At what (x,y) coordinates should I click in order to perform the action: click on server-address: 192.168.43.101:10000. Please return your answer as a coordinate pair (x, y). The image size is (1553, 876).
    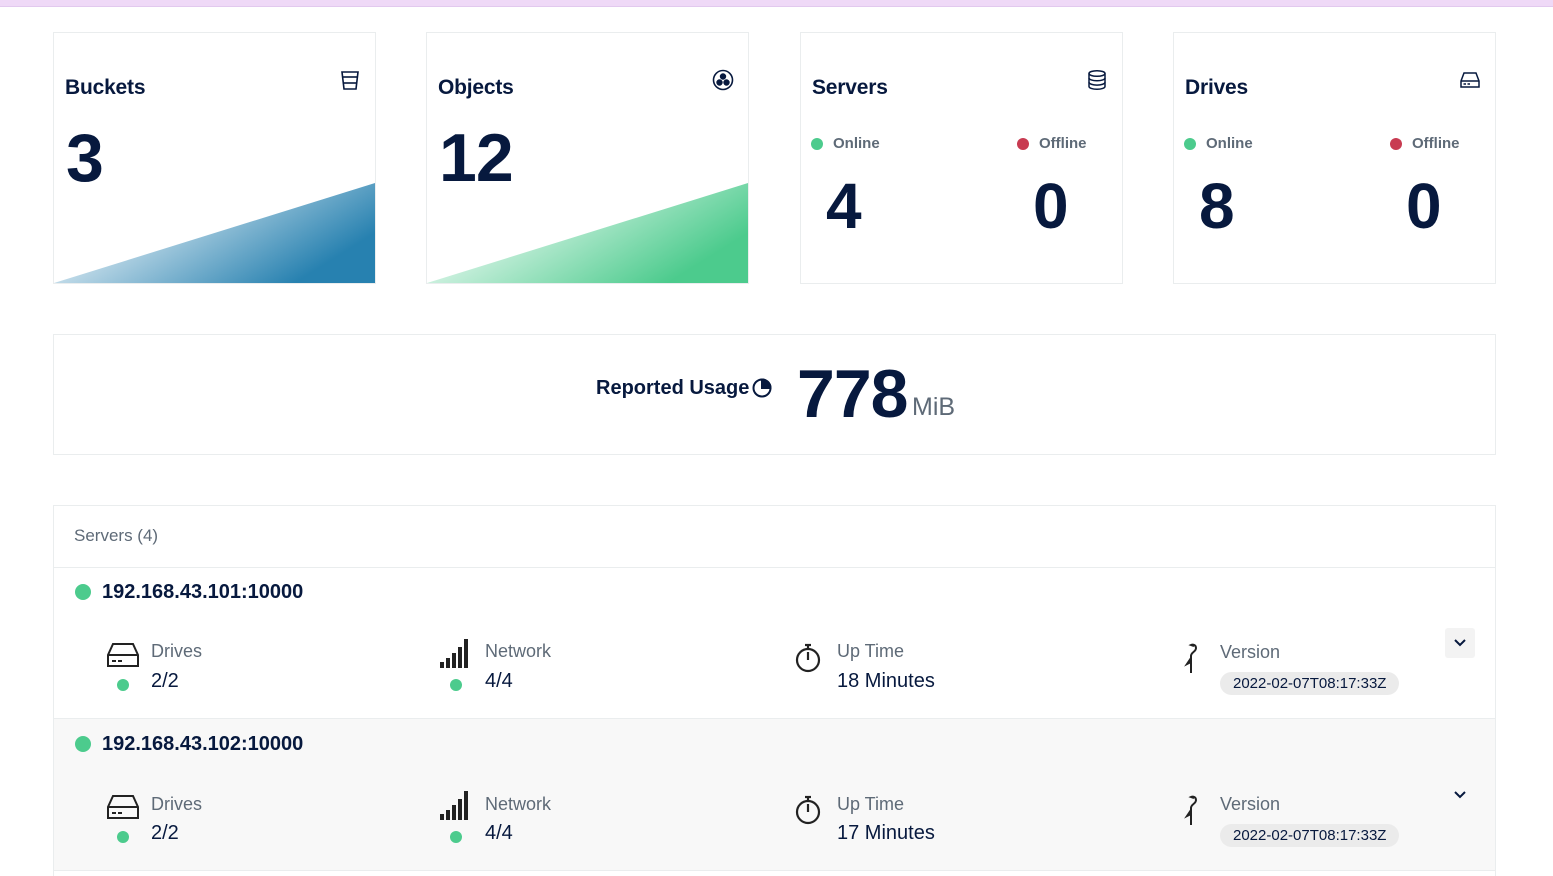
    Looking at the image, I should click on (203, 592).